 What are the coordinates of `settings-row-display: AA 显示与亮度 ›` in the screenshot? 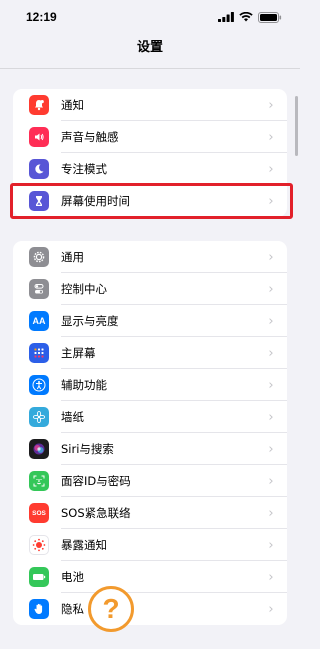 It's located at (150, 321).